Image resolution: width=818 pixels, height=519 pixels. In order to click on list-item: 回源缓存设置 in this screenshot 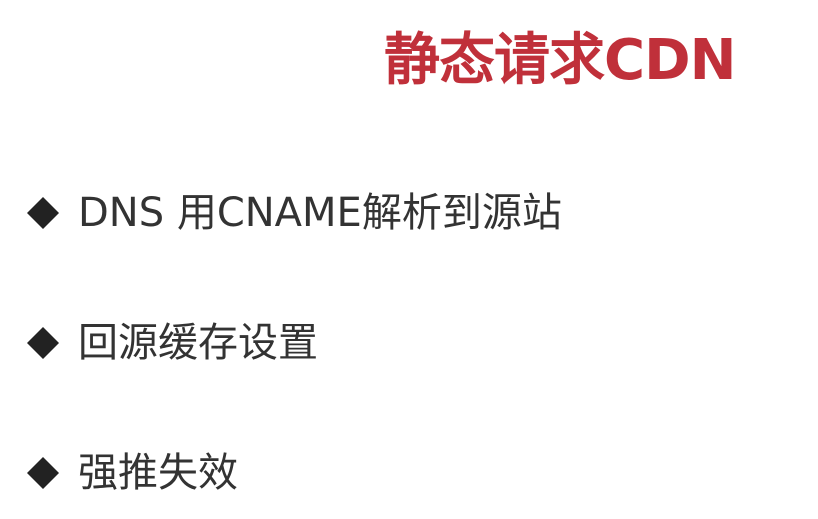, I will do `click(172, 343)`.